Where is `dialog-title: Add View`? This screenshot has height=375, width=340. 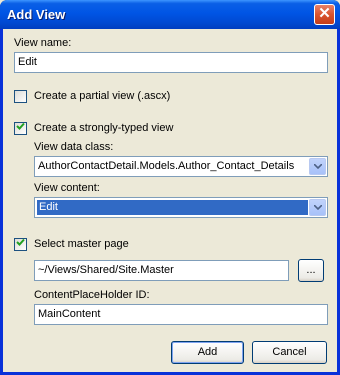 dialog-title: Add View is located at coordinates (36, 14).